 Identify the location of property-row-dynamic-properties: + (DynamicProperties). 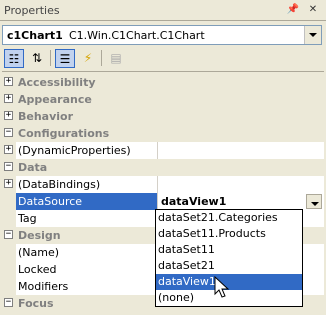
(163, 150).